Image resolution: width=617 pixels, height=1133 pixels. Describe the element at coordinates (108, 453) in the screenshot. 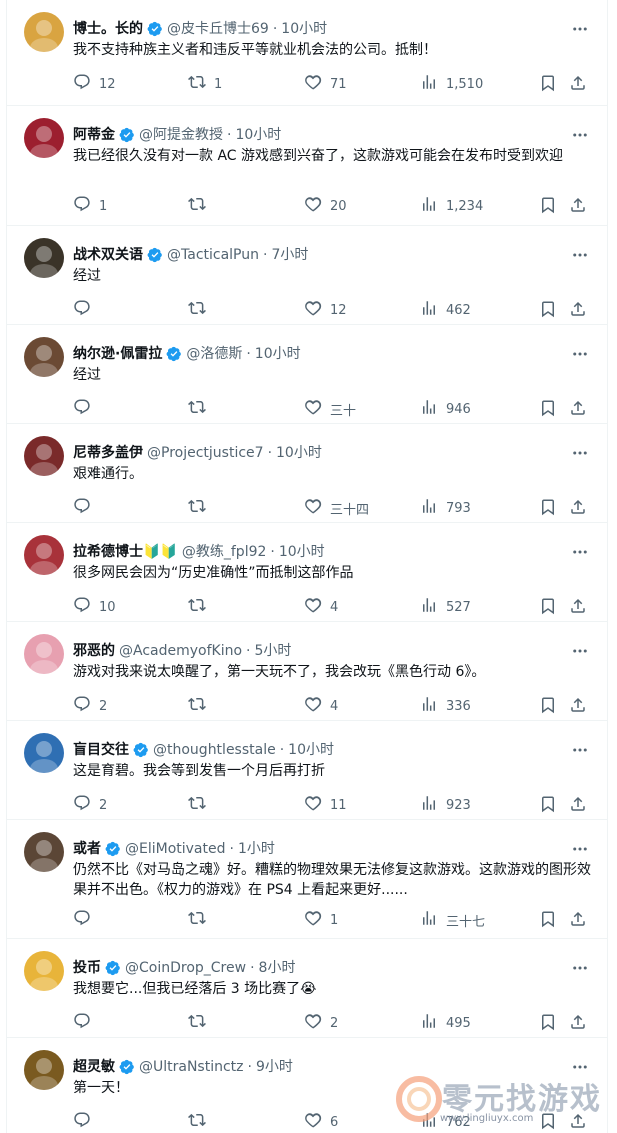

I see `display-name: 尼蒂多盖伊` at that location.